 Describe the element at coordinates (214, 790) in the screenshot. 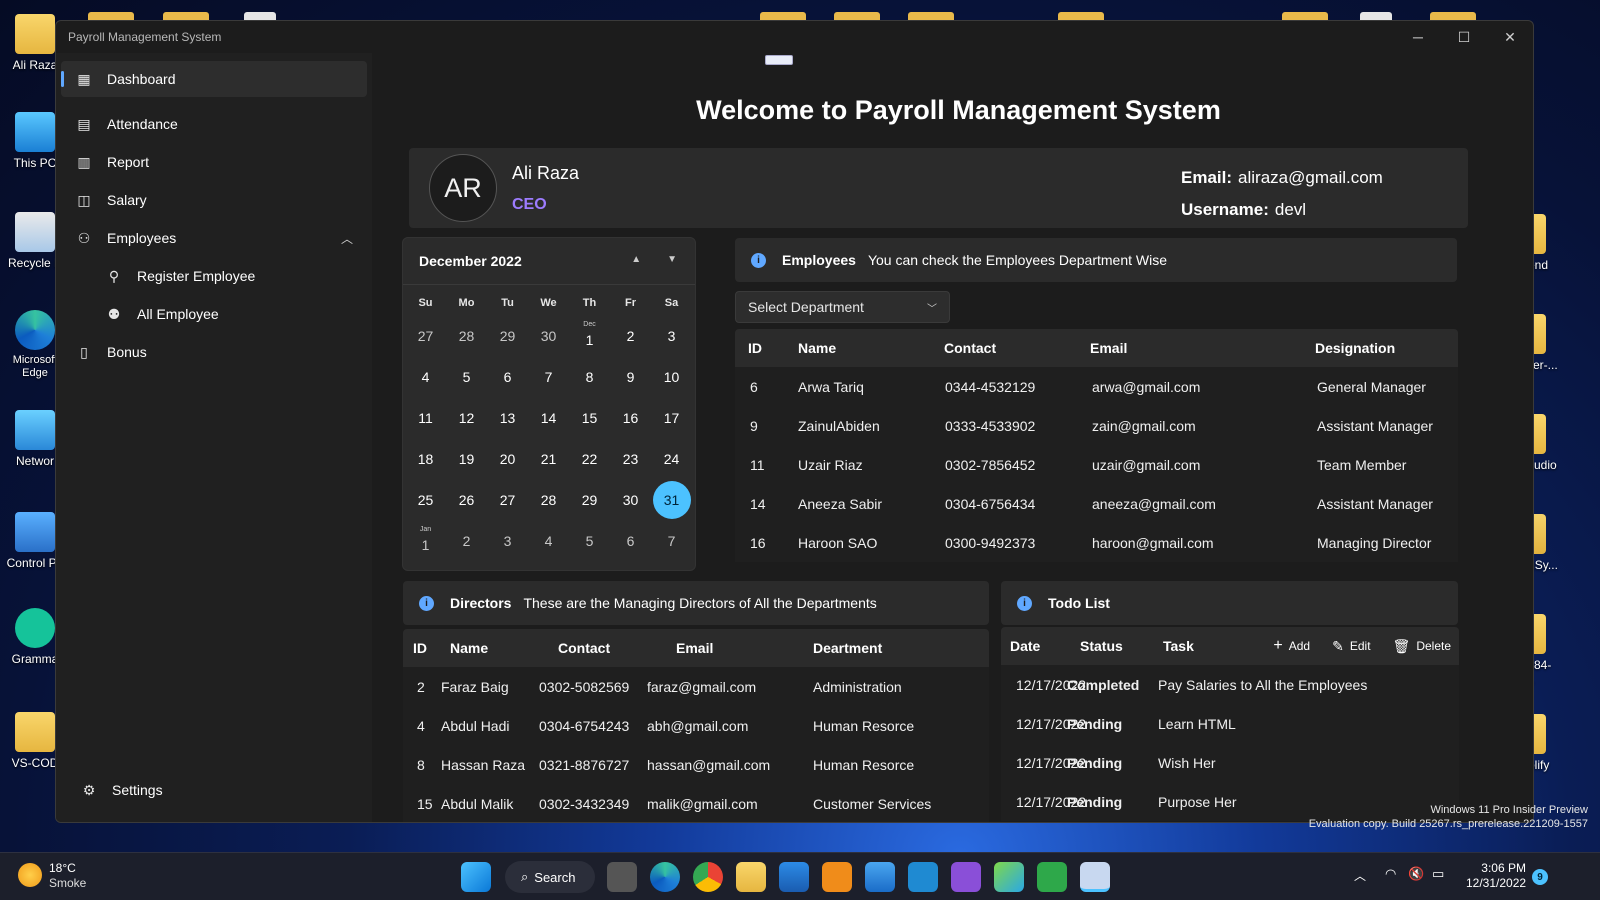

I see `sidebar-item-settings: ⚙ Settings` at that location.